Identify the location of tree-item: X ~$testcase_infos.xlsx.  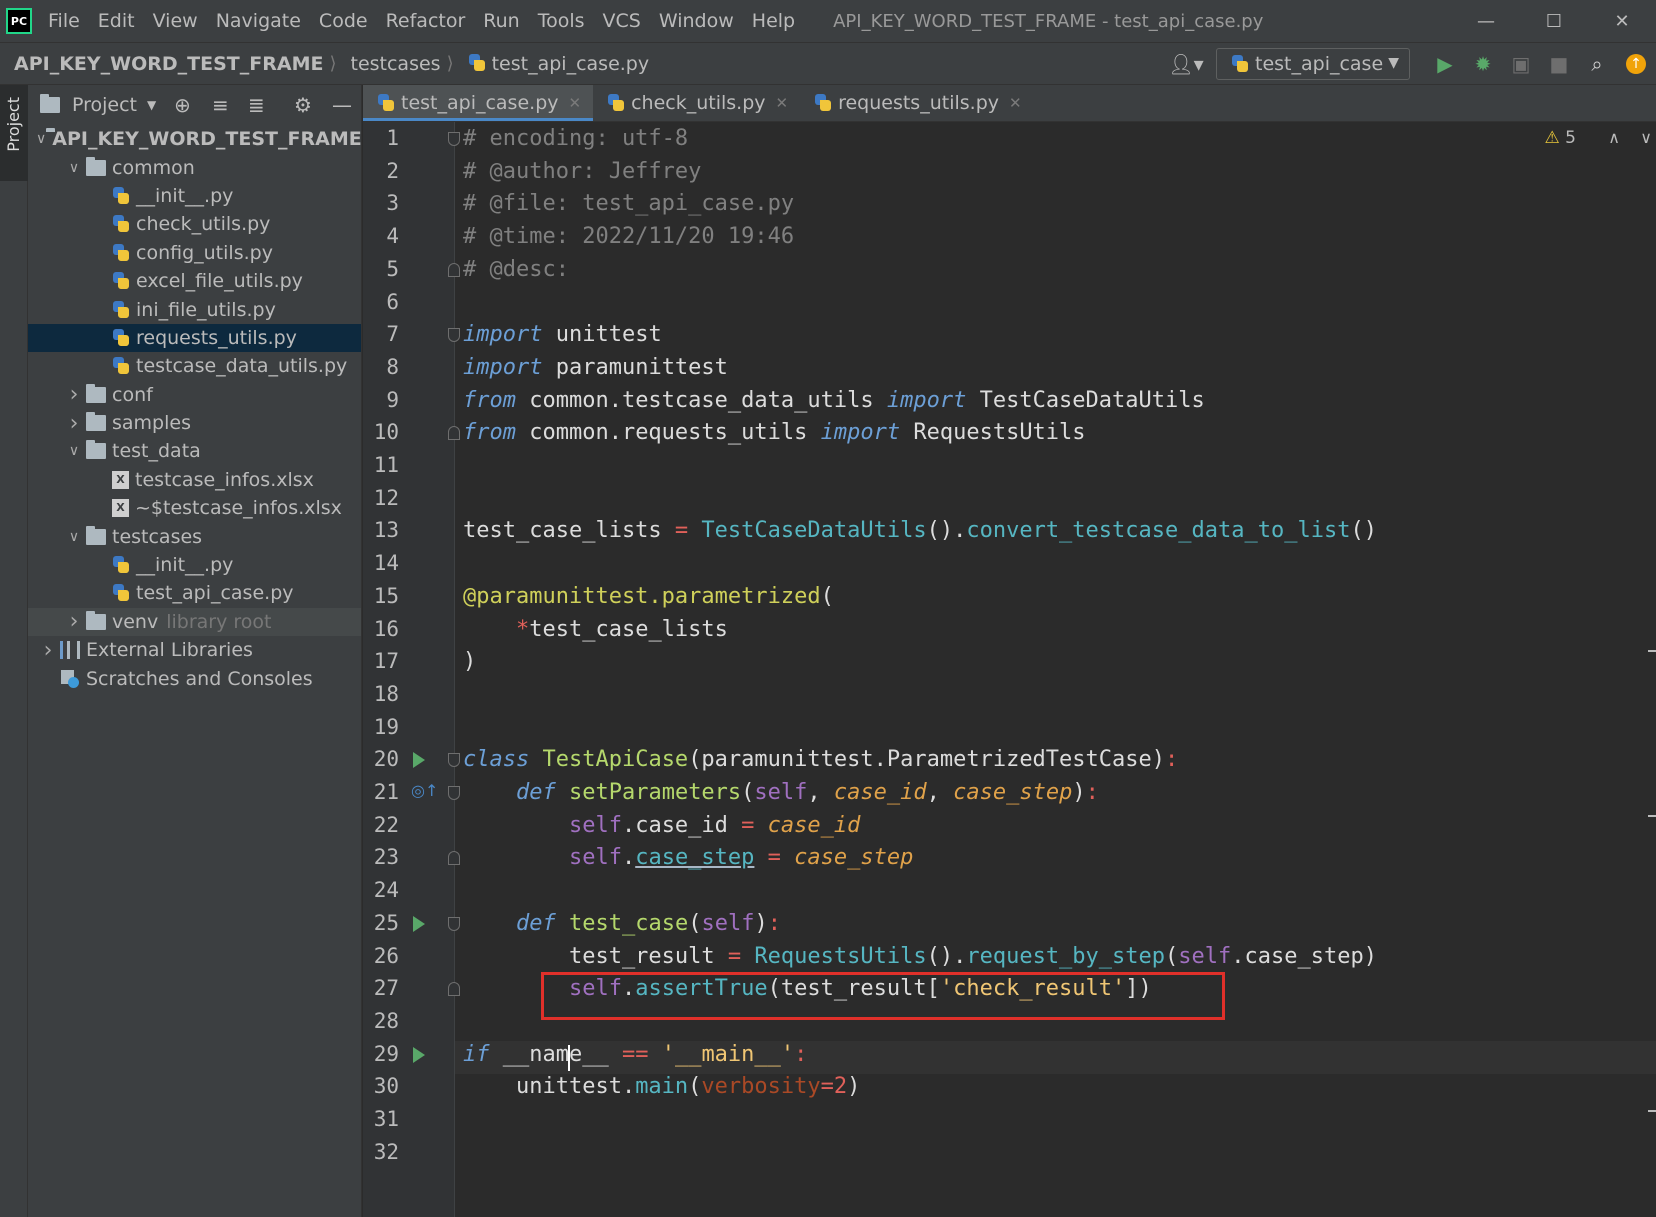
(194, 508).